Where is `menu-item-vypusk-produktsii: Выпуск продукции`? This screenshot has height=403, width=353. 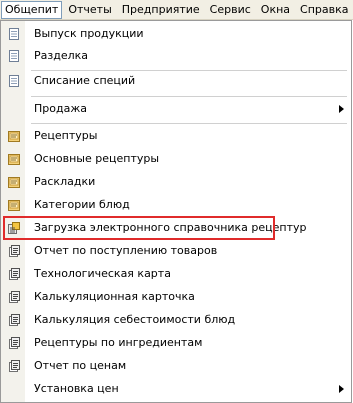 menu-item-vypusk-produktsii: Выпуск продукции is located at coordinates (176, 34).